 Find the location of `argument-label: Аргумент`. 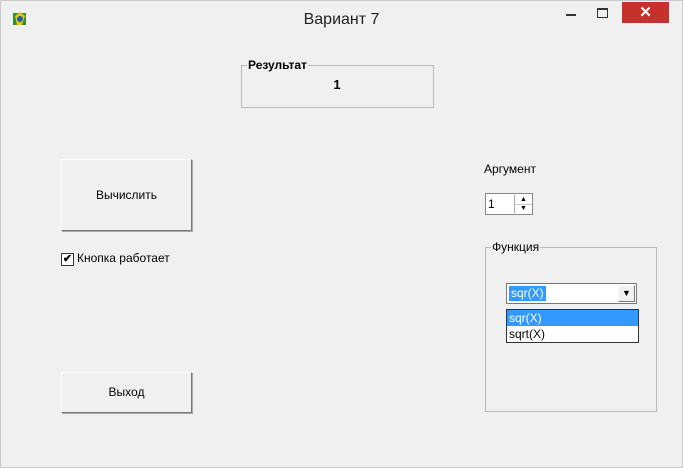

argument-label: Аргумент is located at coordinates (510, 169).